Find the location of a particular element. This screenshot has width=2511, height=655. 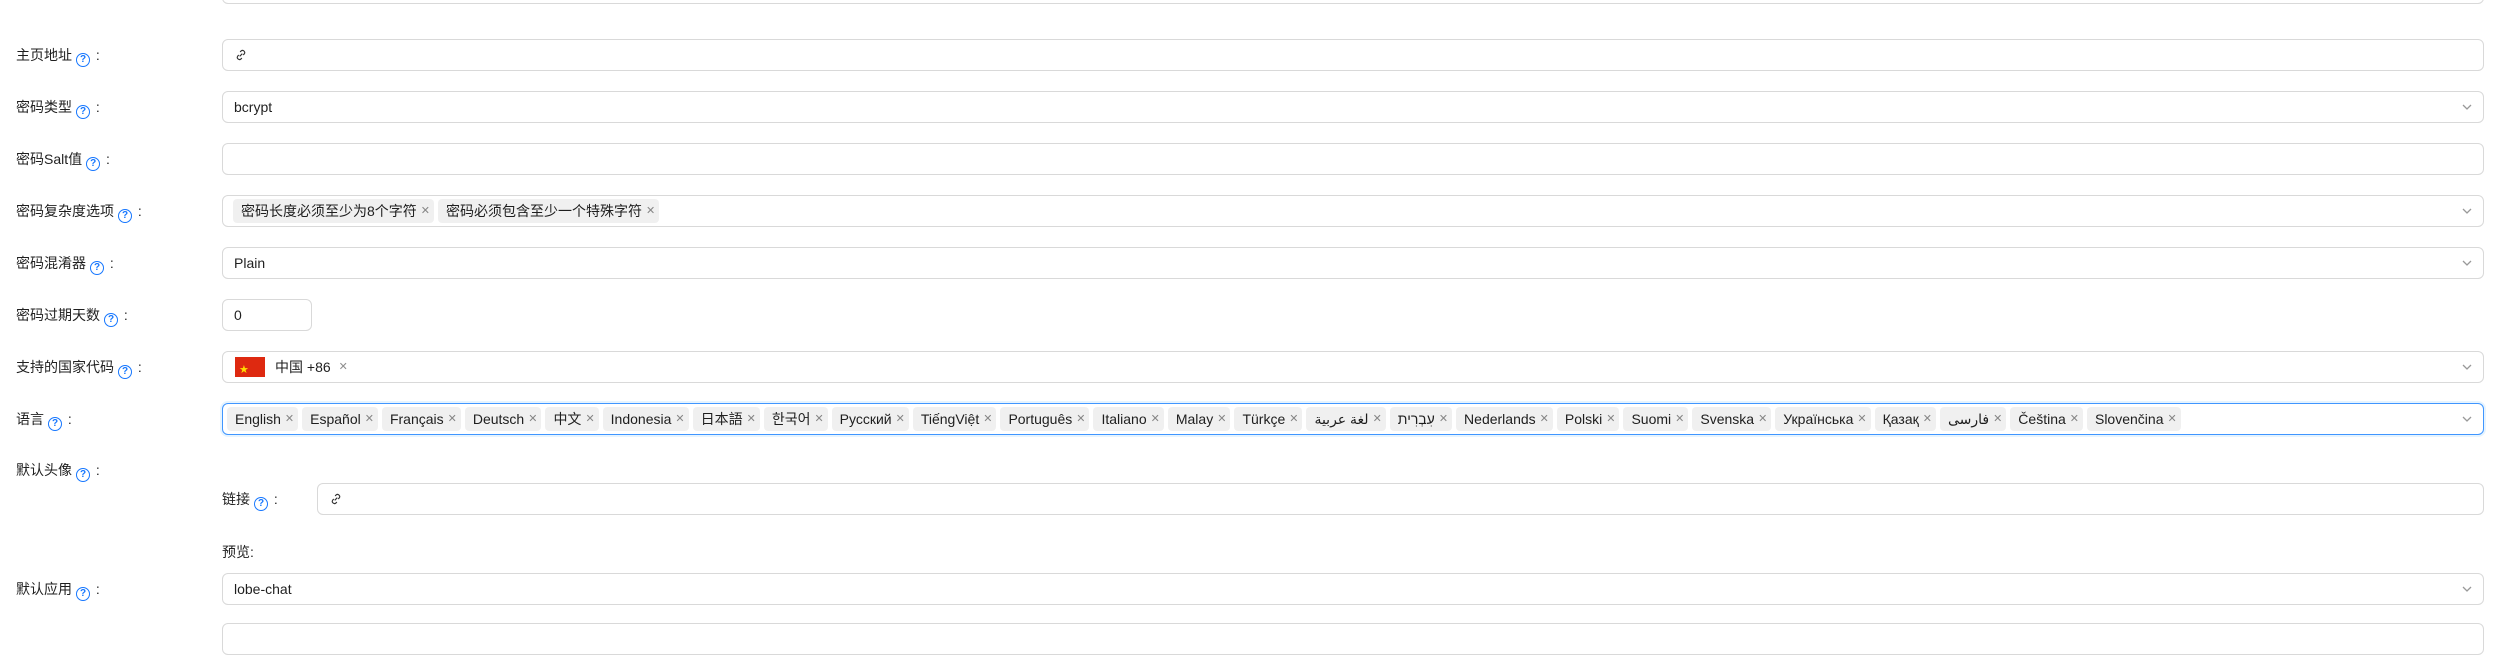

language-tag: Suomi ✕ is located at coordinates (1656, 419).